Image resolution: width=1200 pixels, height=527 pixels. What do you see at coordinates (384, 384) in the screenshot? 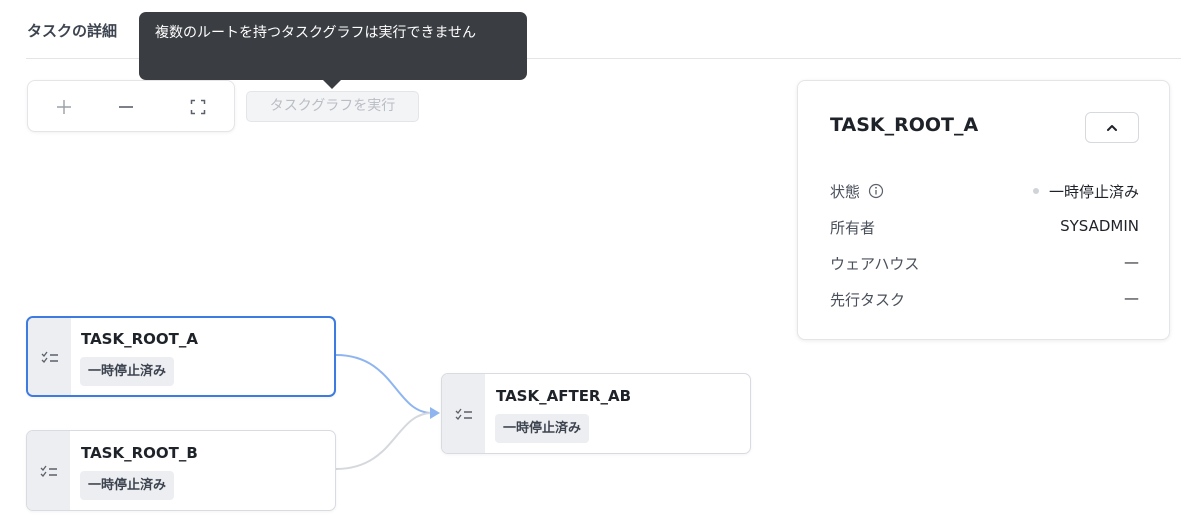
I see `edge-root-a-to-after-ab` at bounding box center [384, 384].